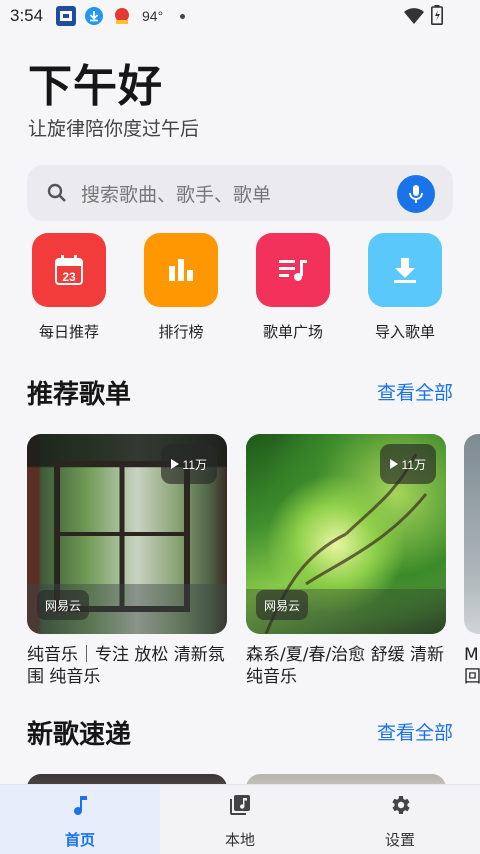 This screenshot has width=480, height=854. Describe the element at coordinates (79, 735) in the screenshot. I see `section-title-new-songs: 新歌速递` at that location.